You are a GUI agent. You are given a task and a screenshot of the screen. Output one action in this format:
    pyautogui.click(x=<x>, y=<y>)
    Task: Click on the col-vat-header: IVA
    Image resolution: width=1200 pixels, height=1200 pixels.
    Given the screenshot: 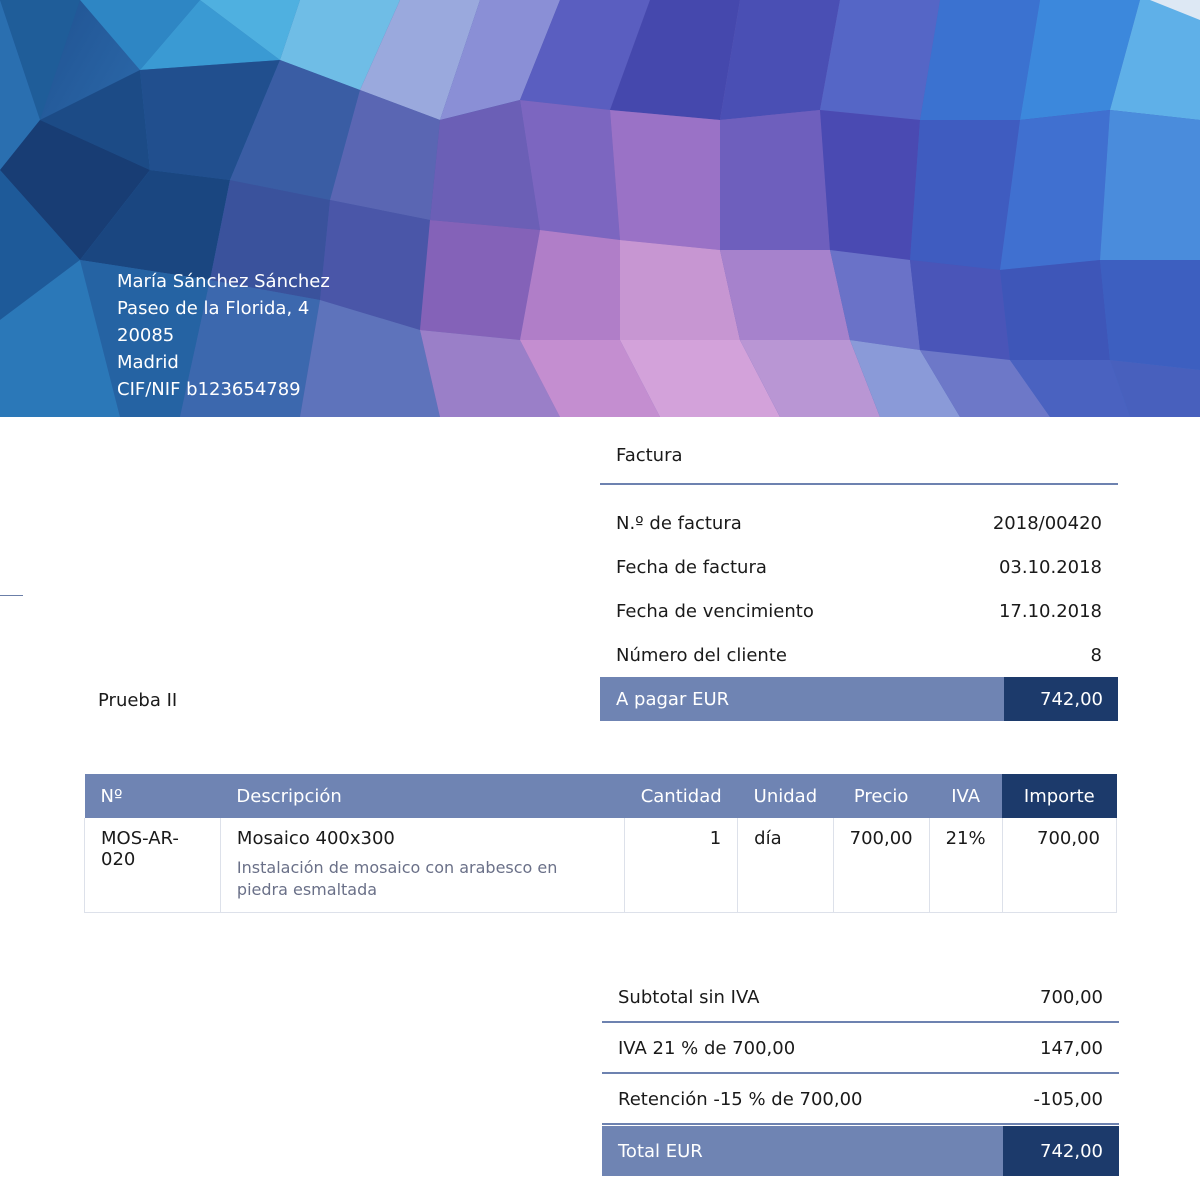 What is the action you would take?
    pyautogui.click(x=966, y=796)
    